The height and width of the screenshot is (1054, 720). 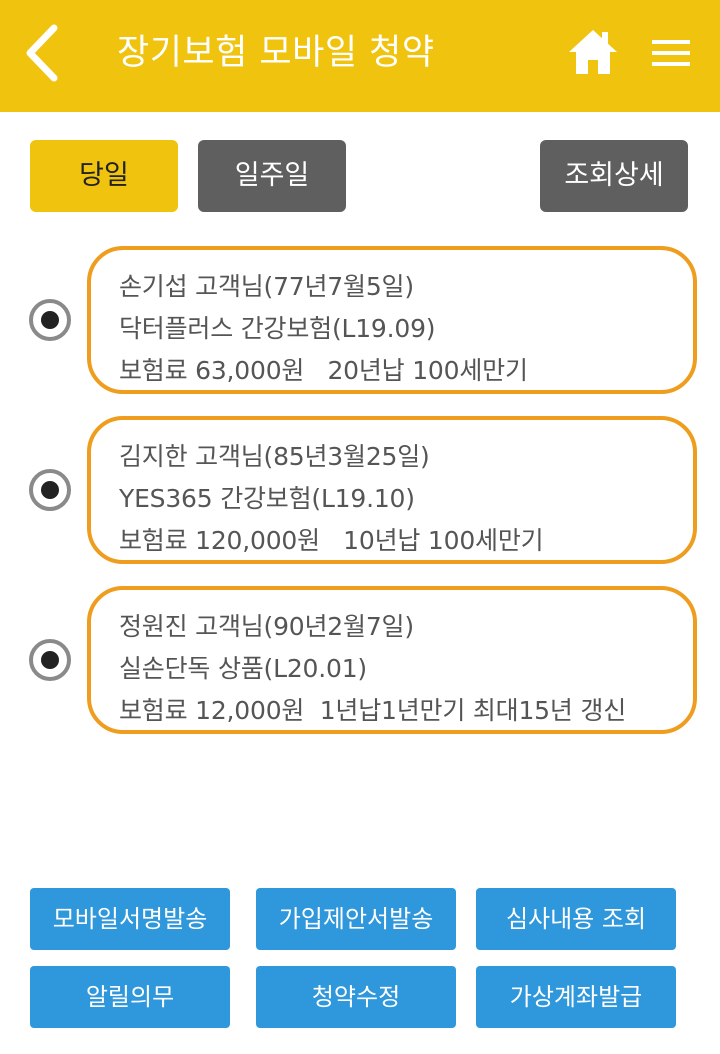 I want to click on app-header: 장기보험 모바일 청약, so click(x=360, y=56).